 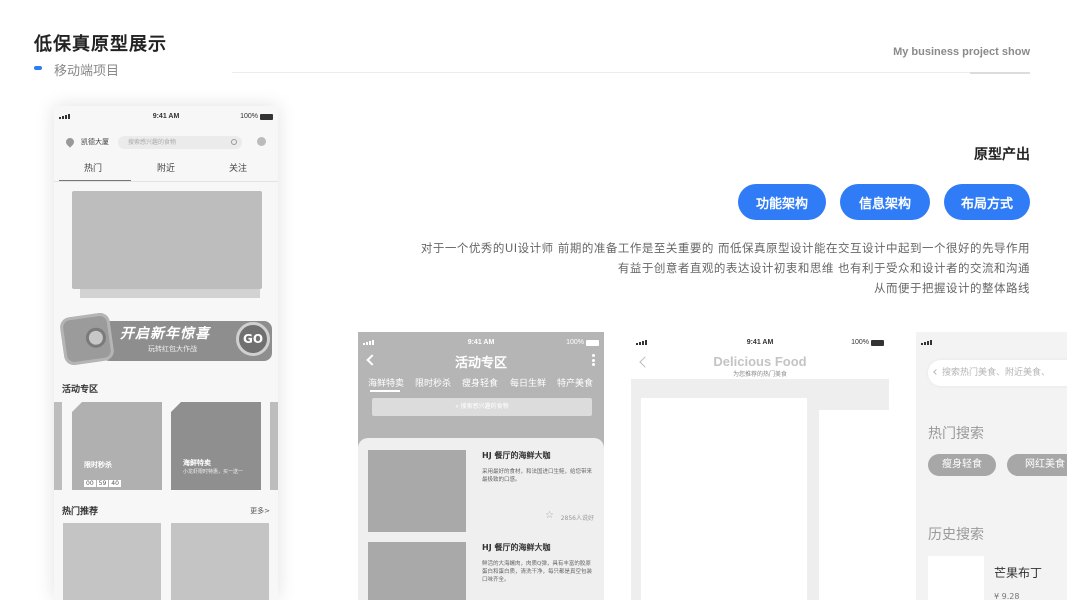 What do you see at coordinates (1037, 465) in the screenshot?
I see `search-chip: 网红美食` at bounding box center [1037, 465].